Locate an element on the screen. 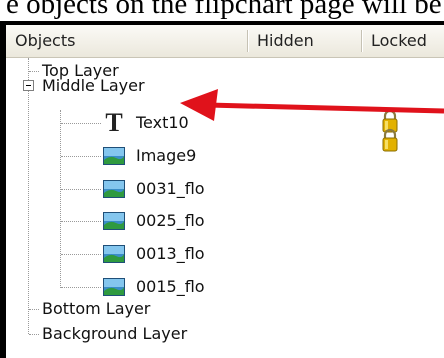 This screenshot has width=444, height=358. layer-label: Bottom Layer is located at coordinates (96, 308).